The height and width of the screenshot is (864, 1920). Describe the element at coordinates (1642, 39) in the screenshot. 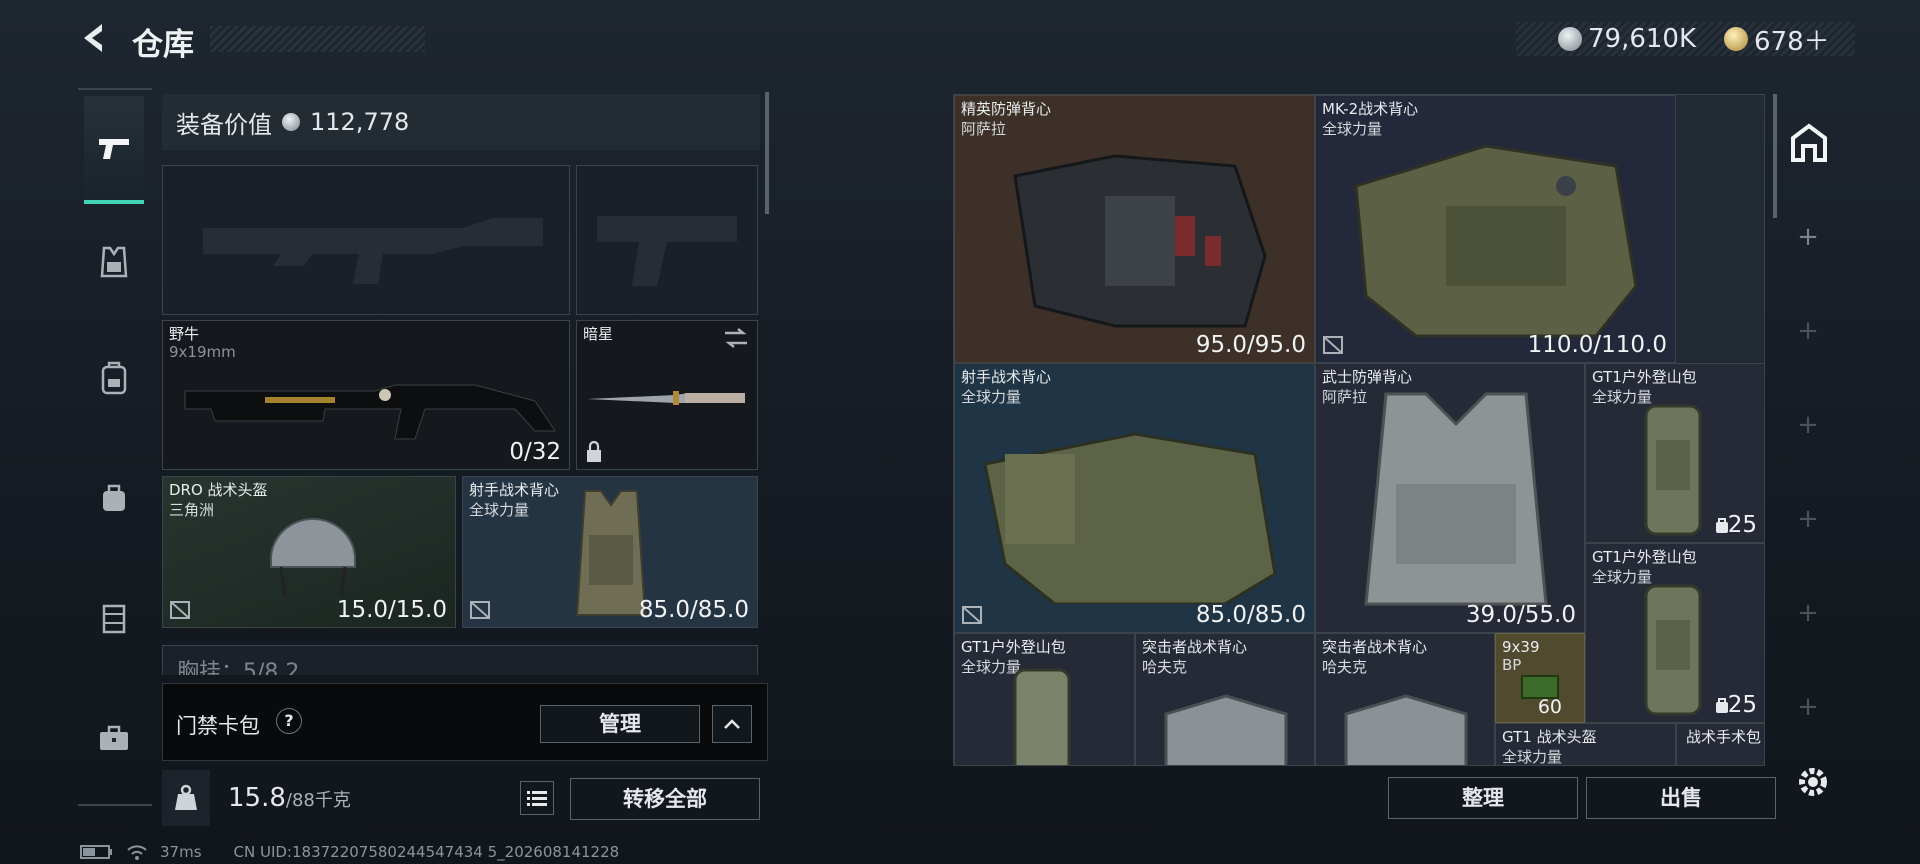

I see `silver-amount: 79,610K` at that location.